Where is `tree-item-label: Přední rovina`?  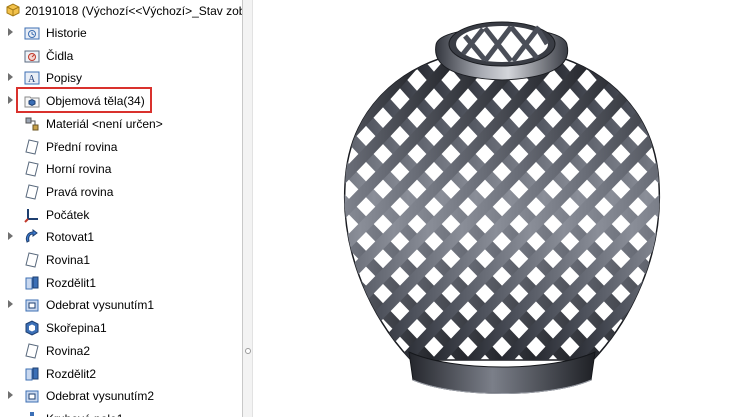 tree-item-label: Přední rovina is located at coordinates (81, 147).